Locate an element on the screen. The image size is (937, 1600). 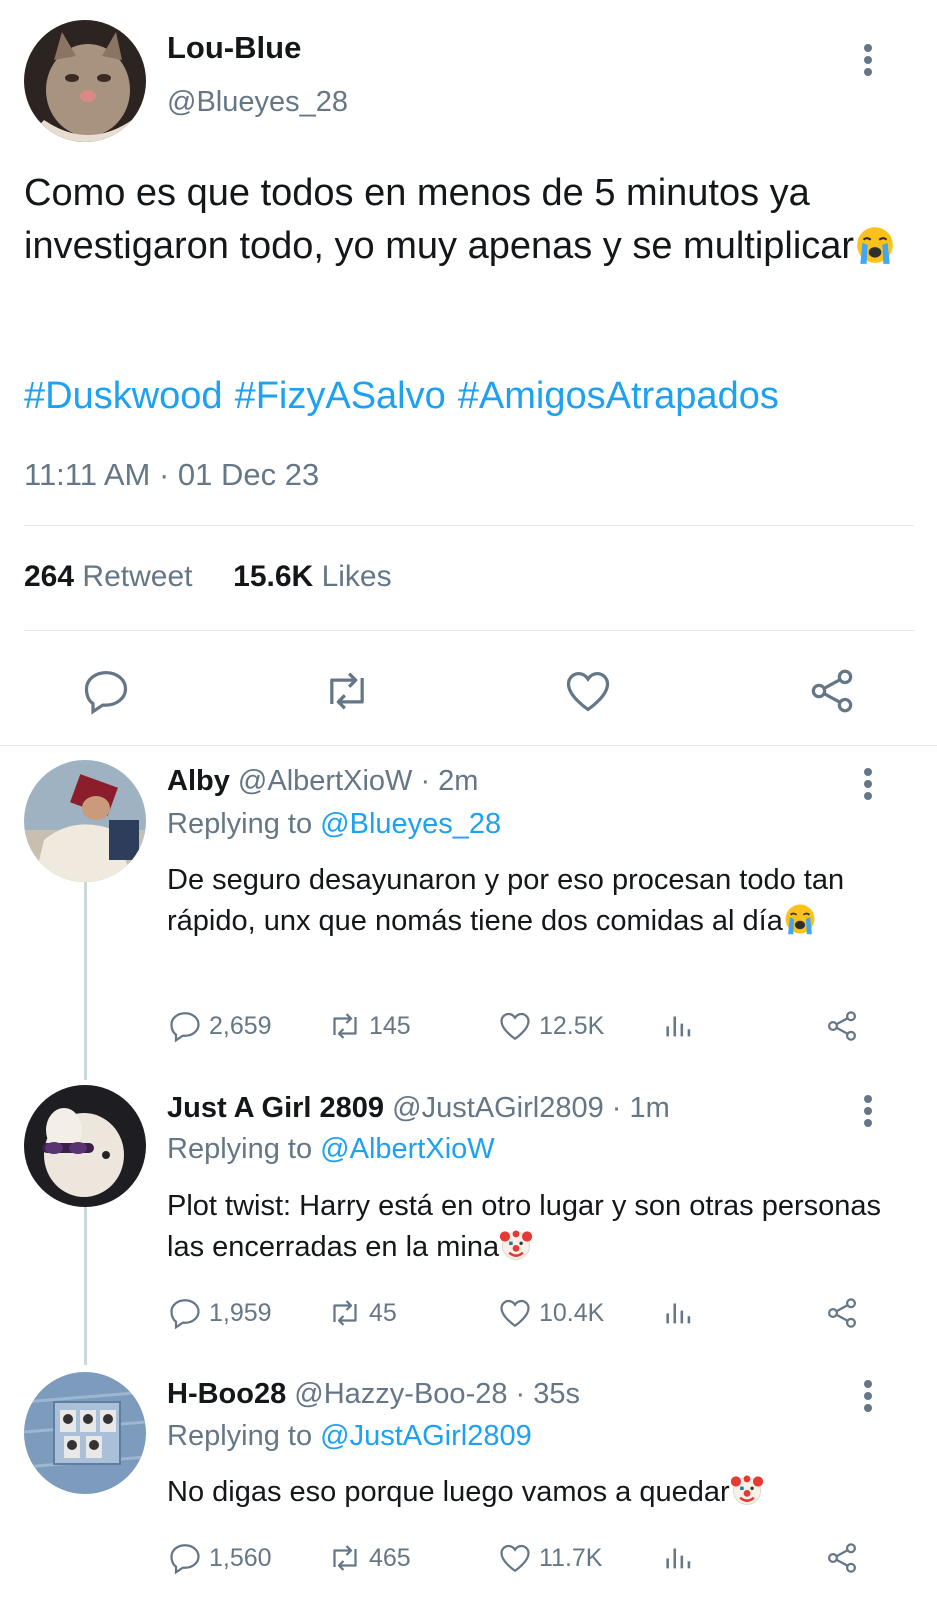
like-button: 11.7K is located at coordinates (549, 1558).